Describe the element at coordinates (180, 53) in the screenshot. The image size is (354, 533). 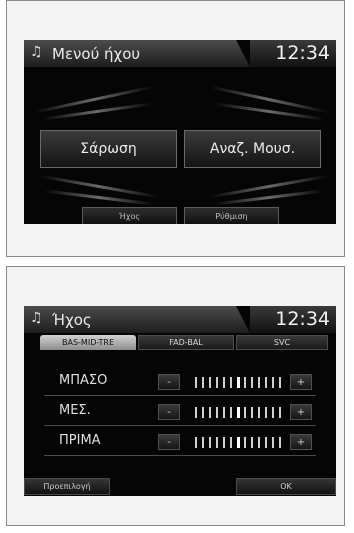
I see `audio-menu-header: ♫ Μενού ήχου 12:34` at that location.